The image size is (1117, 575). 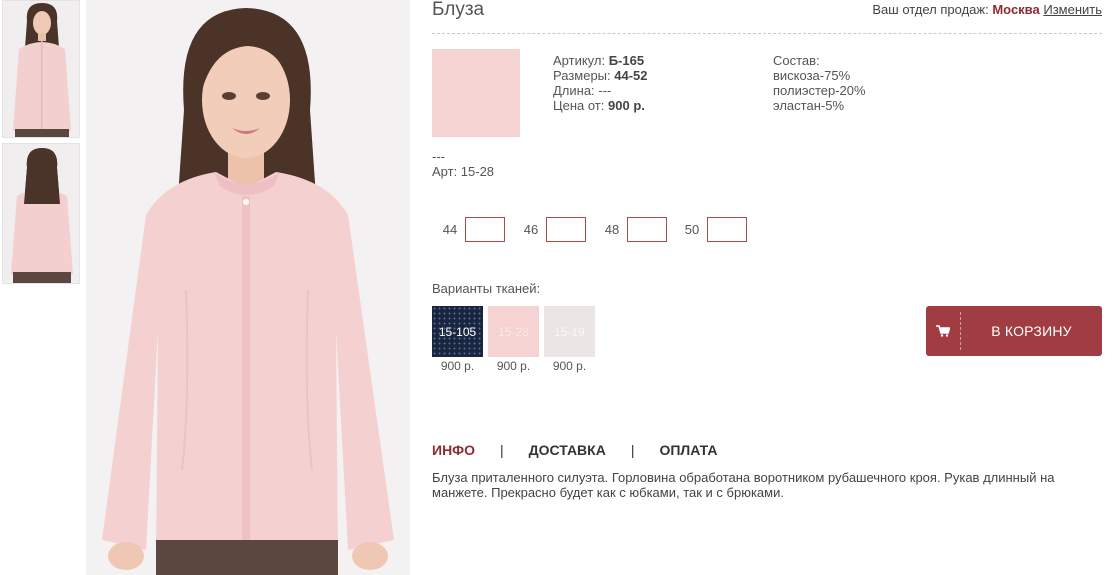 I want to click on size-48: 48, so click(x=632, y=229).